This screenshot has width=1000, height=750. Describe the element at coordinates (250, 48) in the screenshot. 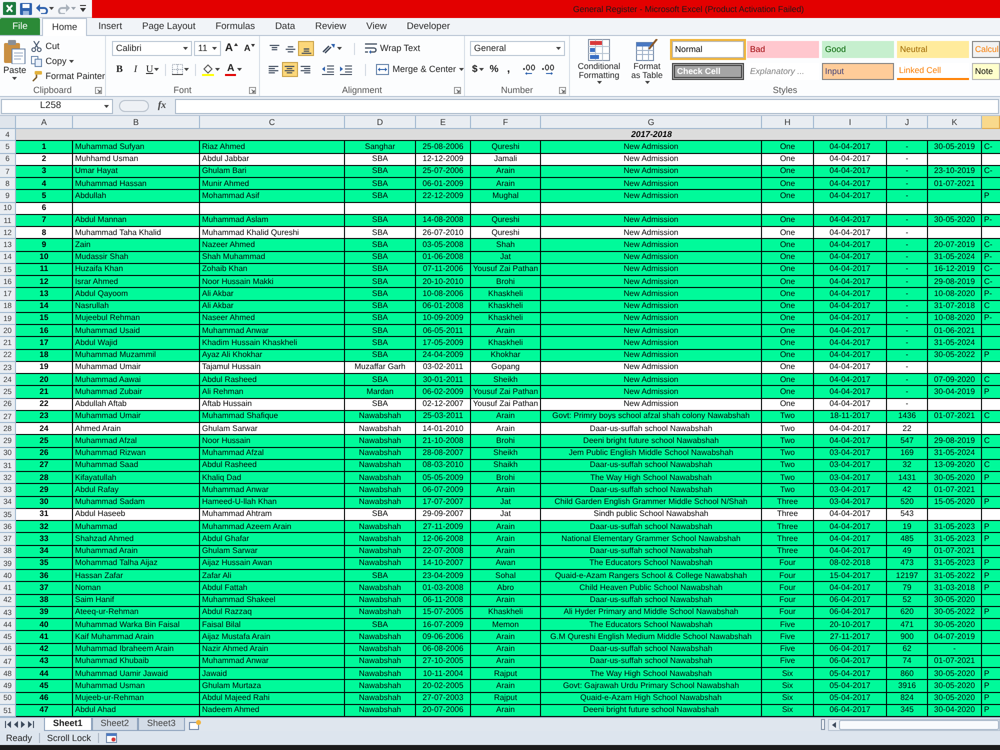

I see `shrink-font-button: A` at that location.